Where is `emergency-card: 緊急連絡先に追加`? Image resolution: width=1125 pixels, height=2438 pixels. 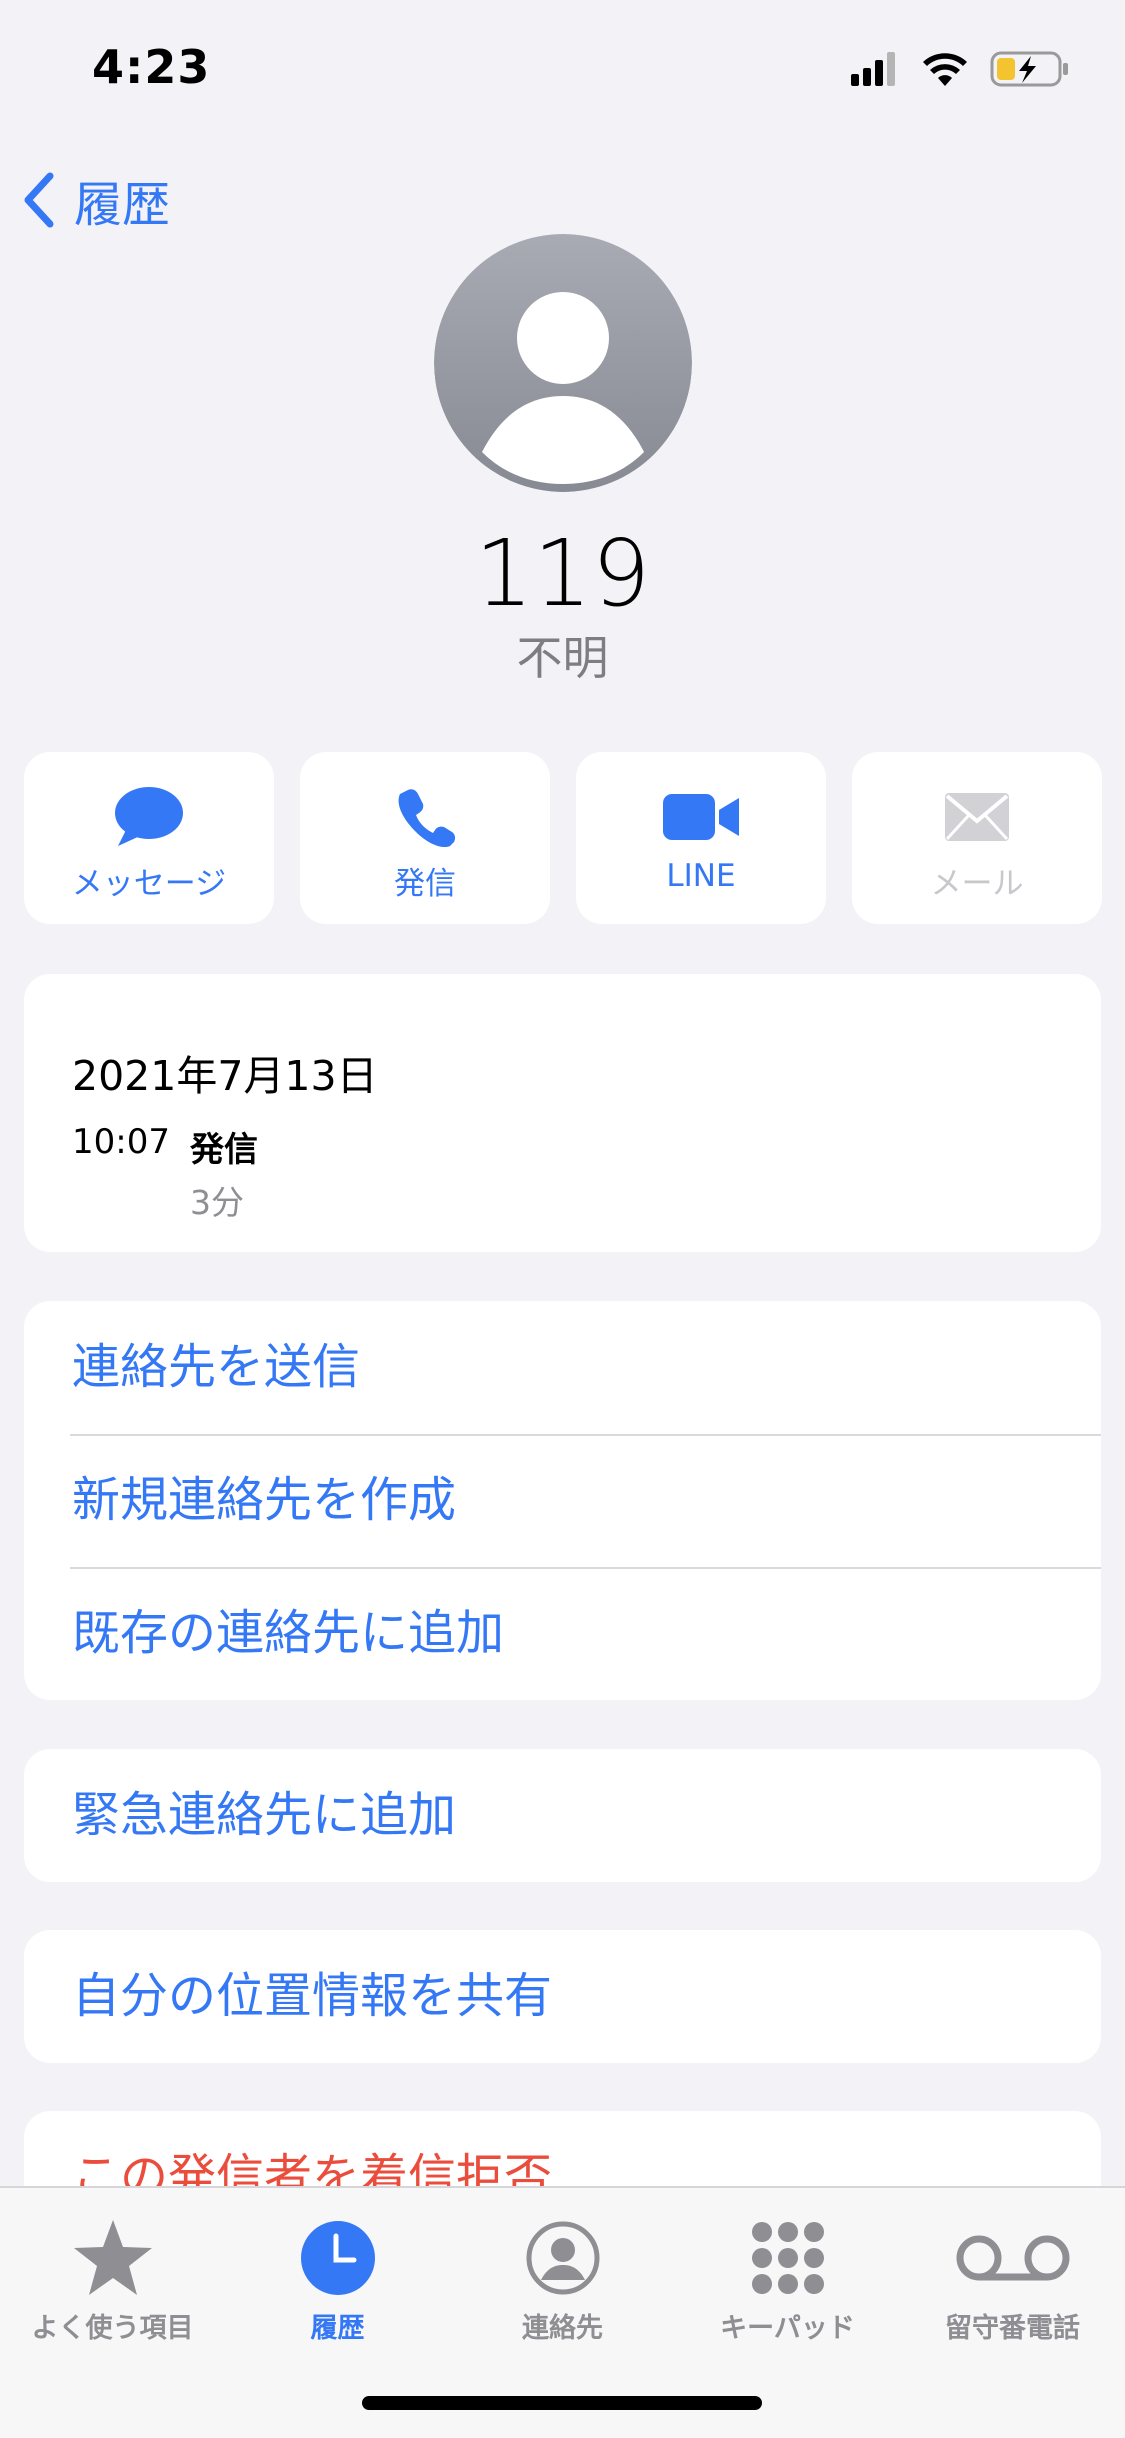 emergency-card: 緊急連絡先に追加 is located at coordinates (562, 1815).